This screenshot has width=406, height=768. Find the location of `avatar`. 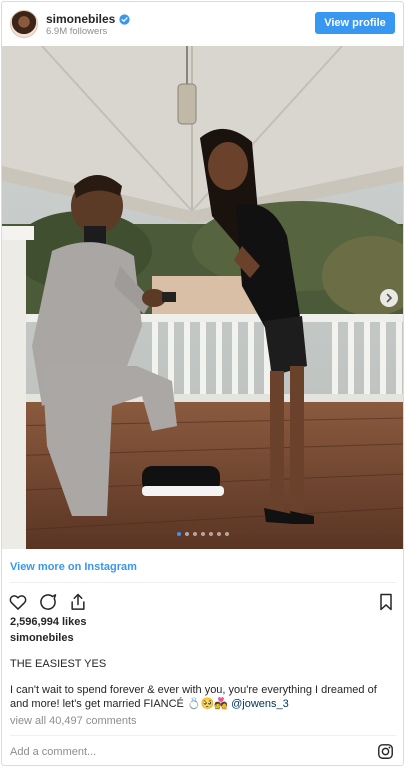

avatar is located at coordinates (24, 24).